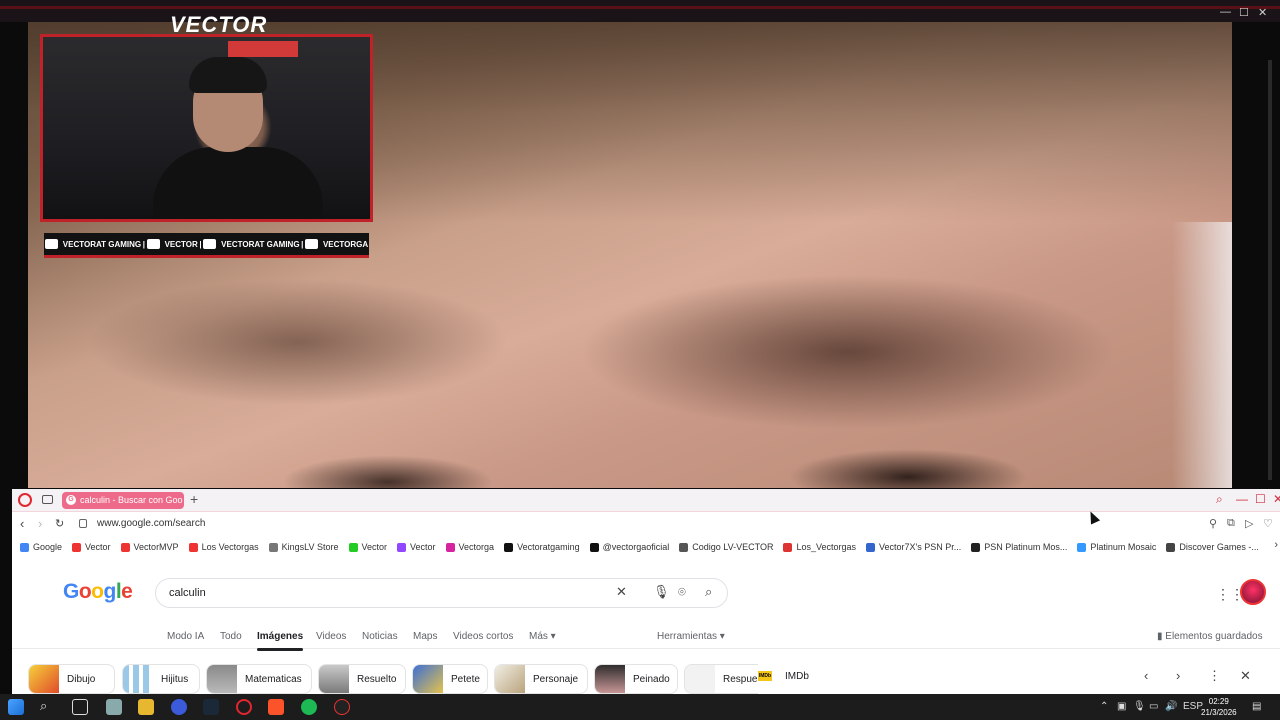 The width and height of the screenshot is (1280, 720). What do you see at coordinates (542, 636) in the screenshot?
I see `tab-mas: Más ▾` at bounding box center [542, 636].